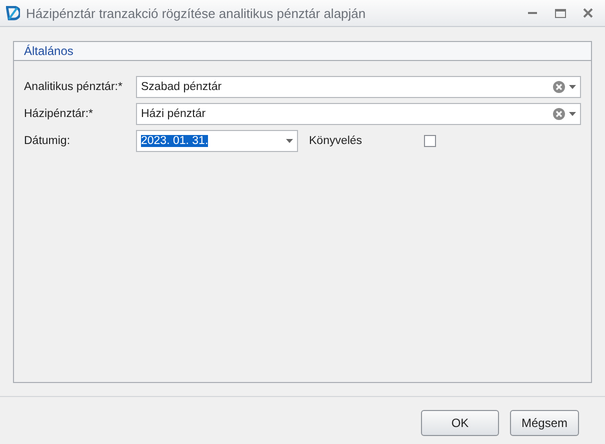  Describe the element at coordinates (336, 141) in the screenshot. I see `checkbox-label: Könyvelés` at that location.